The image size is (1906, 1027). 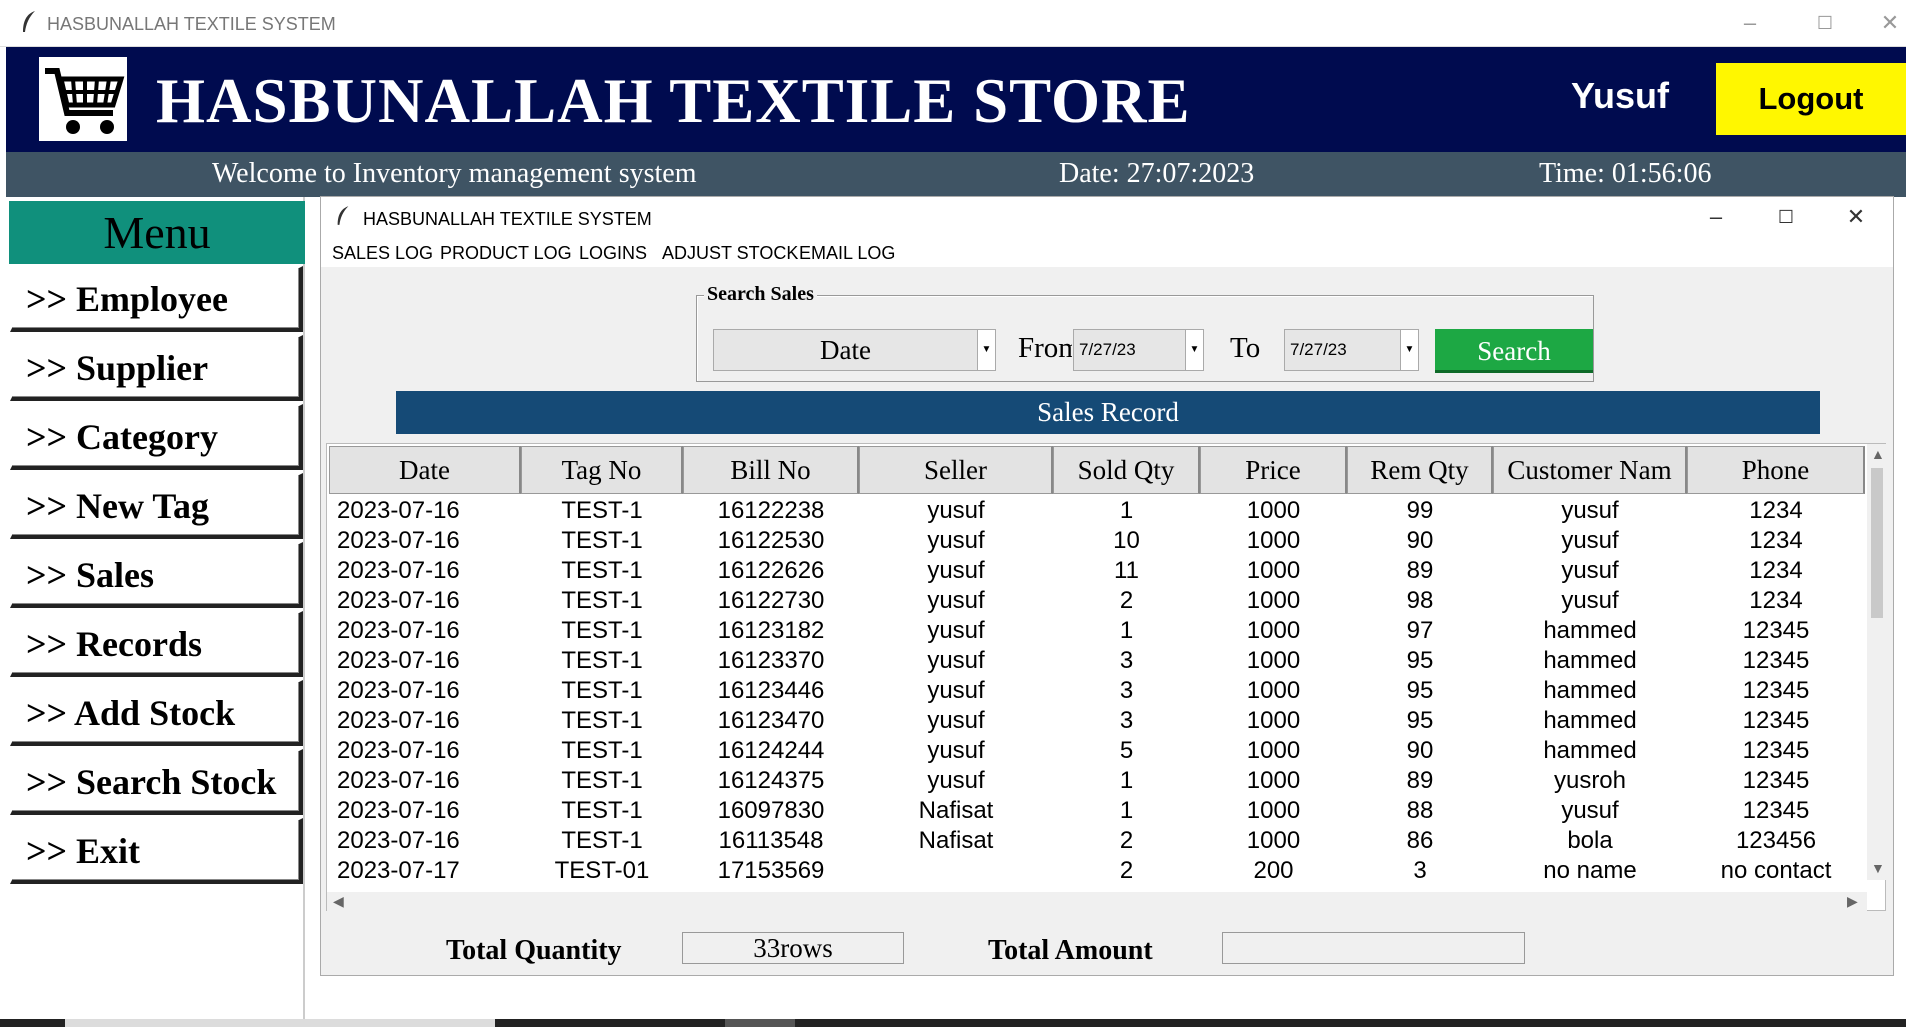 What do you see at coordinates (156, 299) in the screenshot?
I see `sidebar-item-employee: >> Employee` at bounding box center [156, 299].